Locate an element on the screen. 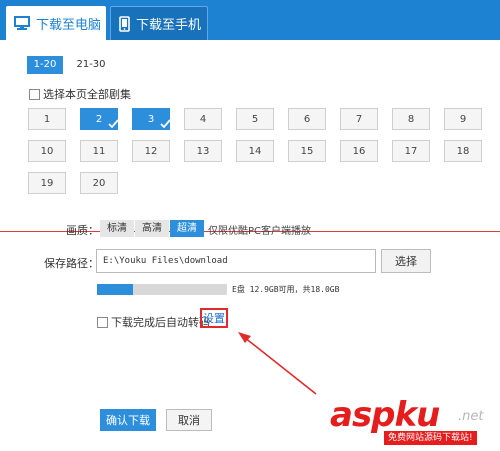  watermark-tagline: 免费网站源码下载站! is located at coordinates (430, 438).